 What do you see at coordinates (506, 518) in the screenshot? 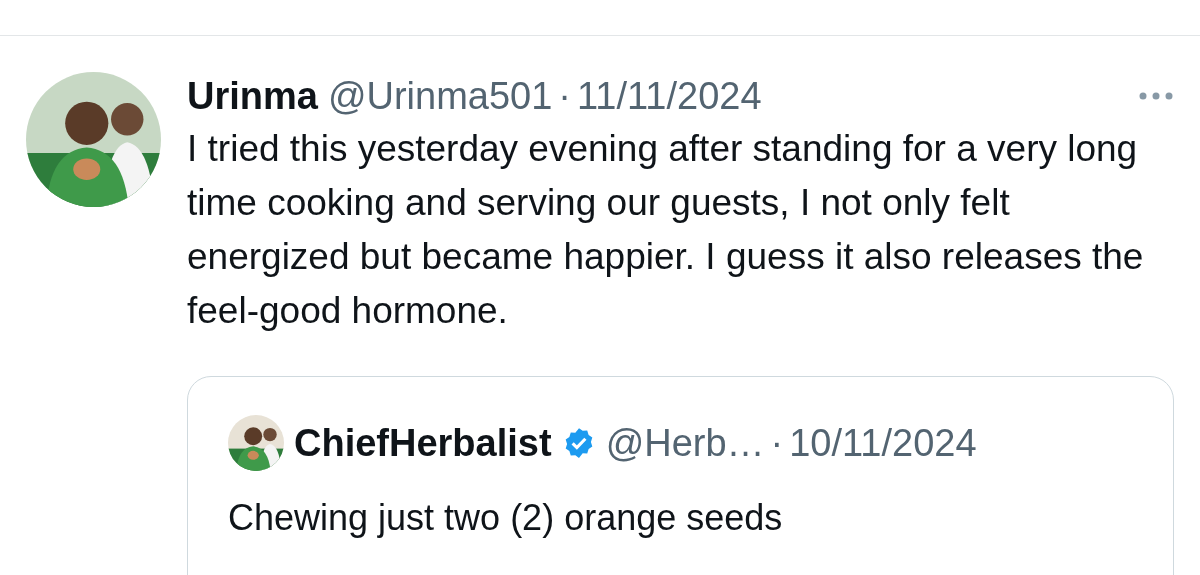
I see `quoted-post-text: Chewing just two (2) orange seeds` at bounding box center [506, 518].